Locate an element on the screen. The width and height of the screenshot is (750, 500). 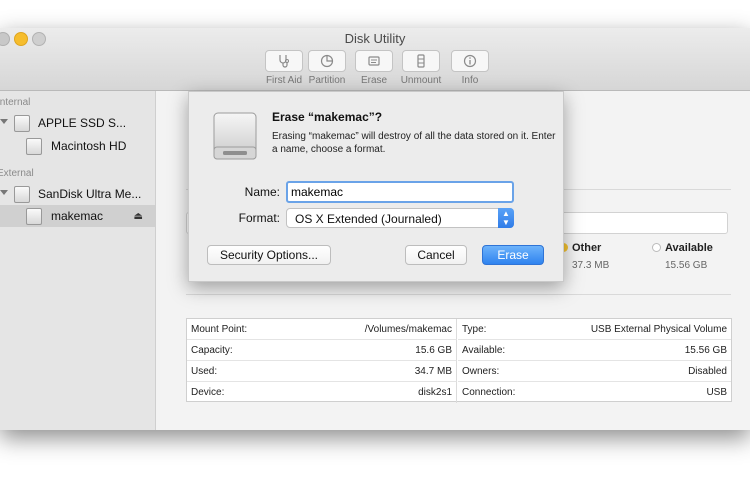
sidebar-section-internal: Internal is located at coordinates (15, 102).